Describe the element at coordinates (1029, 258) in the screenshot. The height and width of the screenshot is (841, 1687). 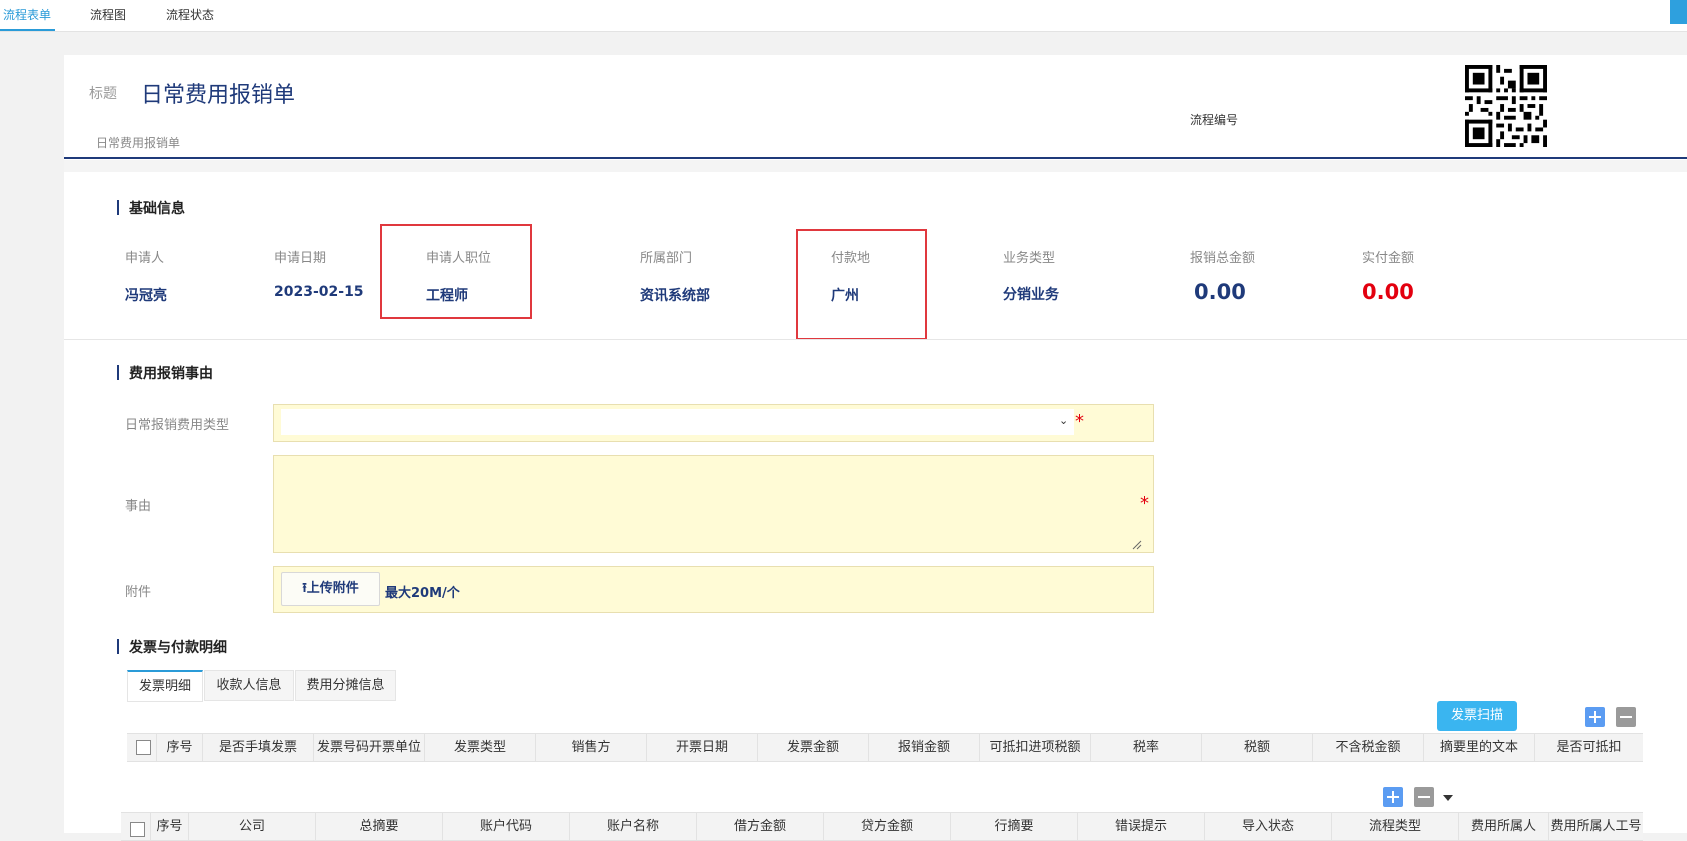
I see `business-type-label: 业务类型` at that location.